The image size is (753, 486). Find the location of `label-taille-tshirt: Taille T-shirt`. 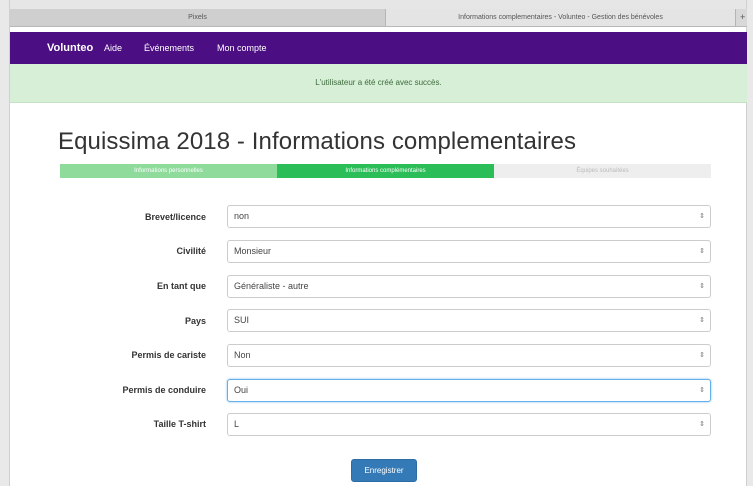

label-taille-tshirt: Taille T-shirt is located at coordinates (179, 424).